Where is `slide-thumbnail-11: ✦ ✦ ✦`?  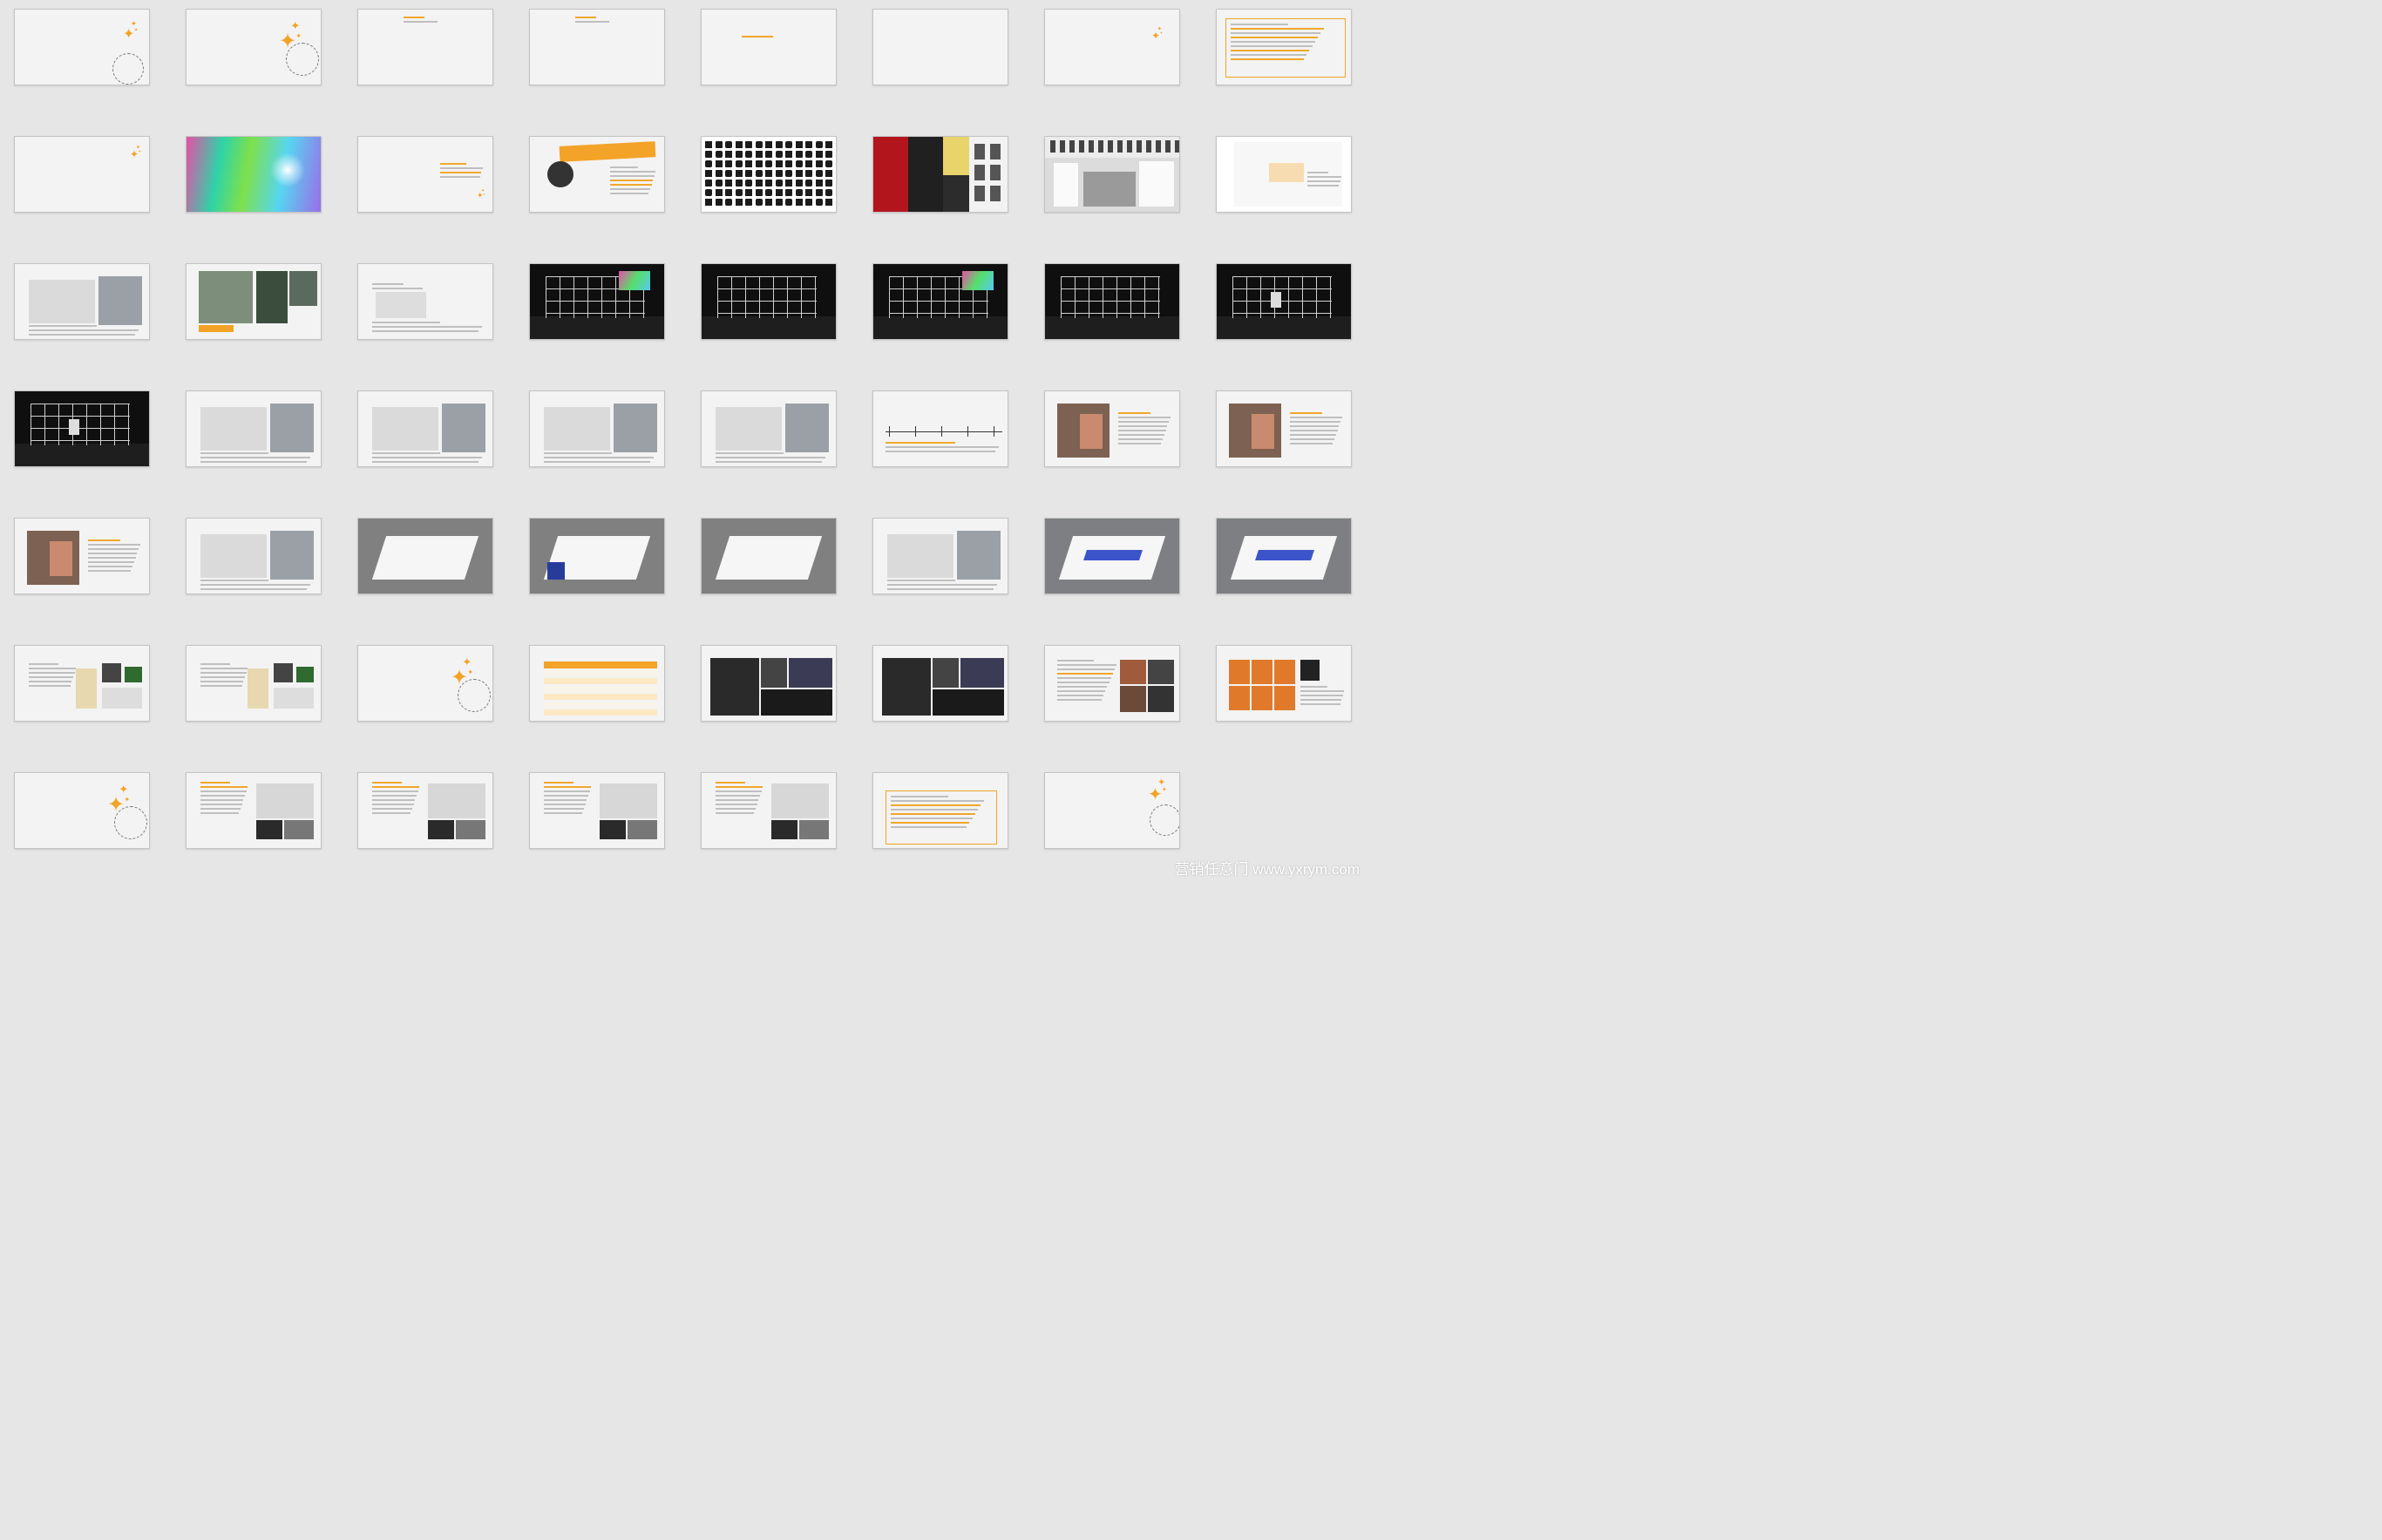
slide-thumbnail-11: ✦ ✦ ✦ is located at coordinates (425, 187).